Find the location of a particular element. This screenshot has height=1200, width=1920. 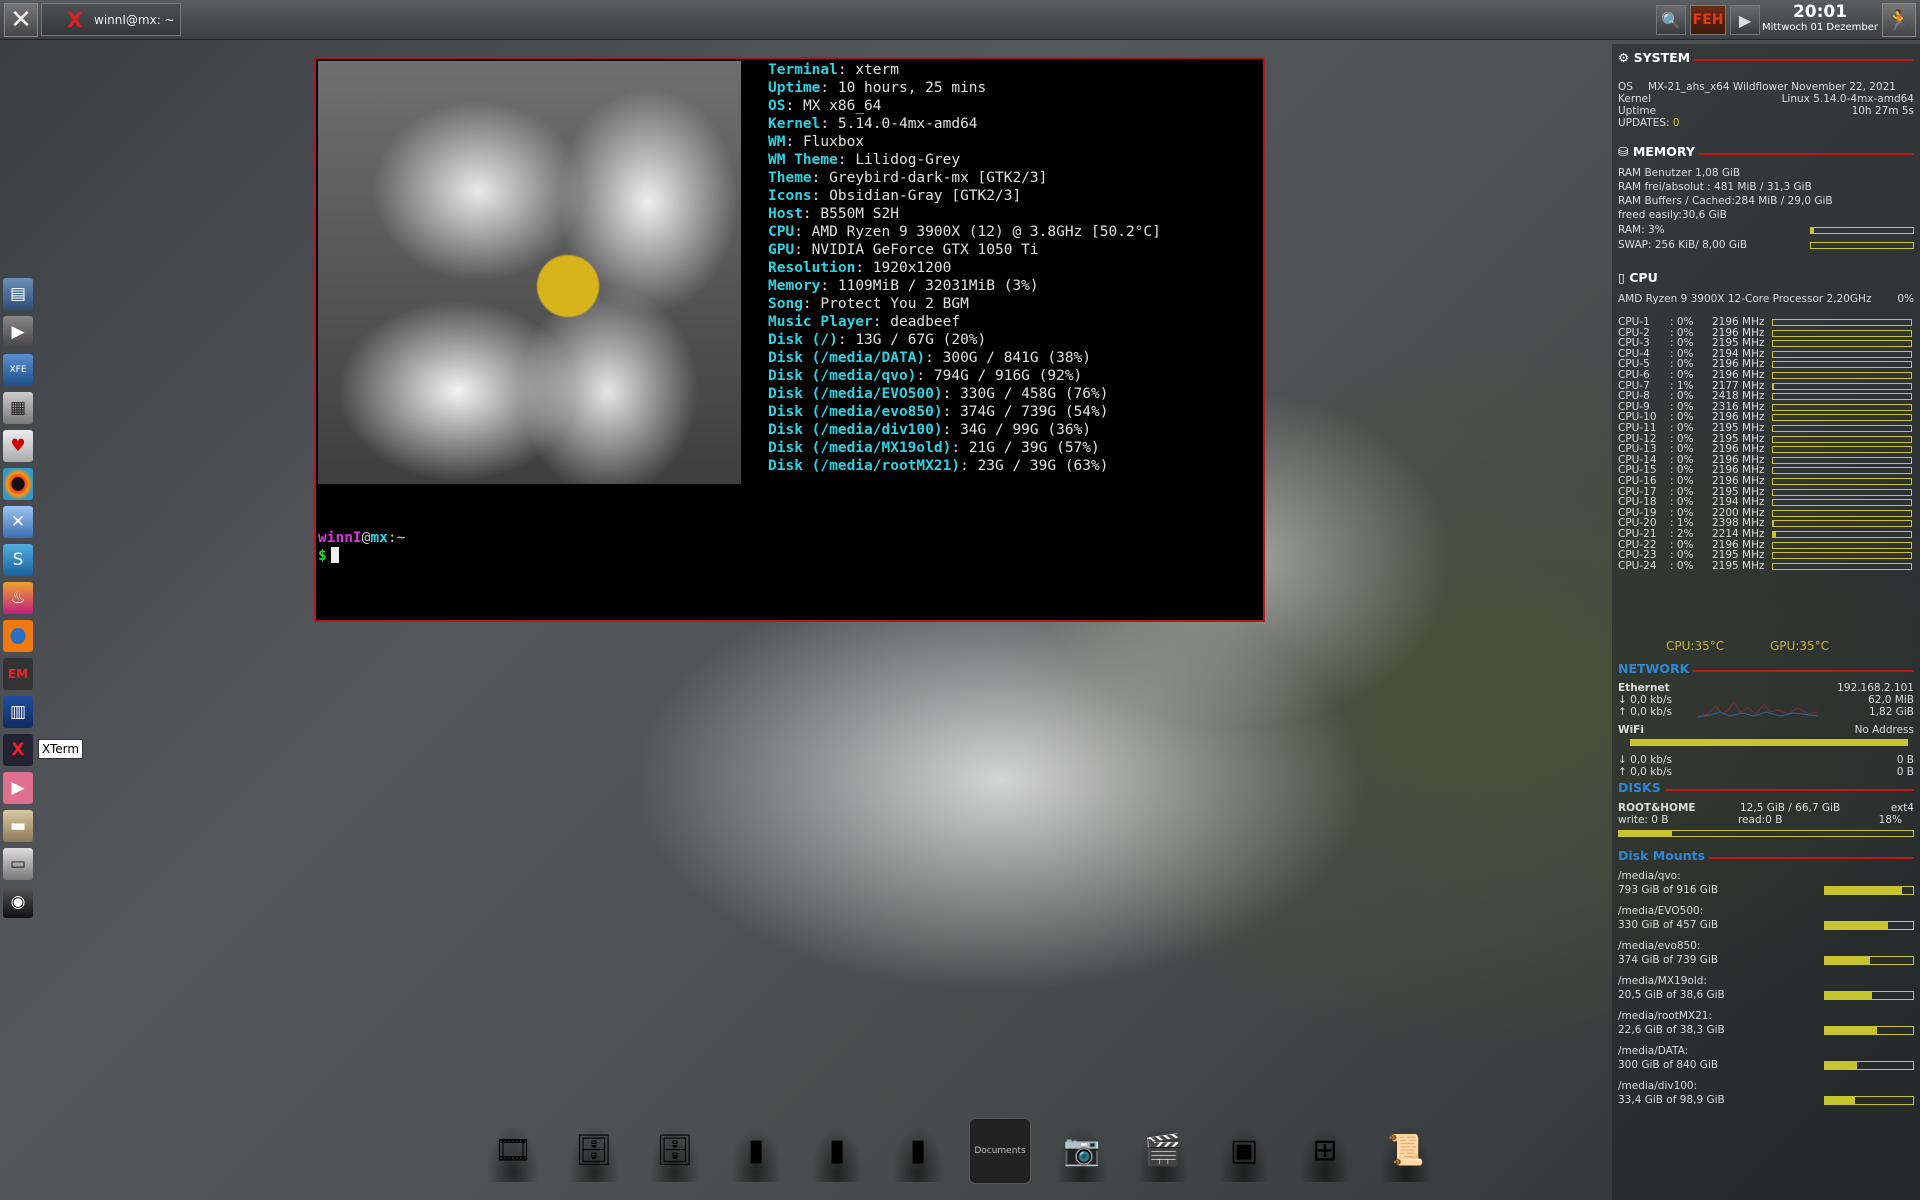

cpu-total: 0% is located at coordinates (1905, 299).